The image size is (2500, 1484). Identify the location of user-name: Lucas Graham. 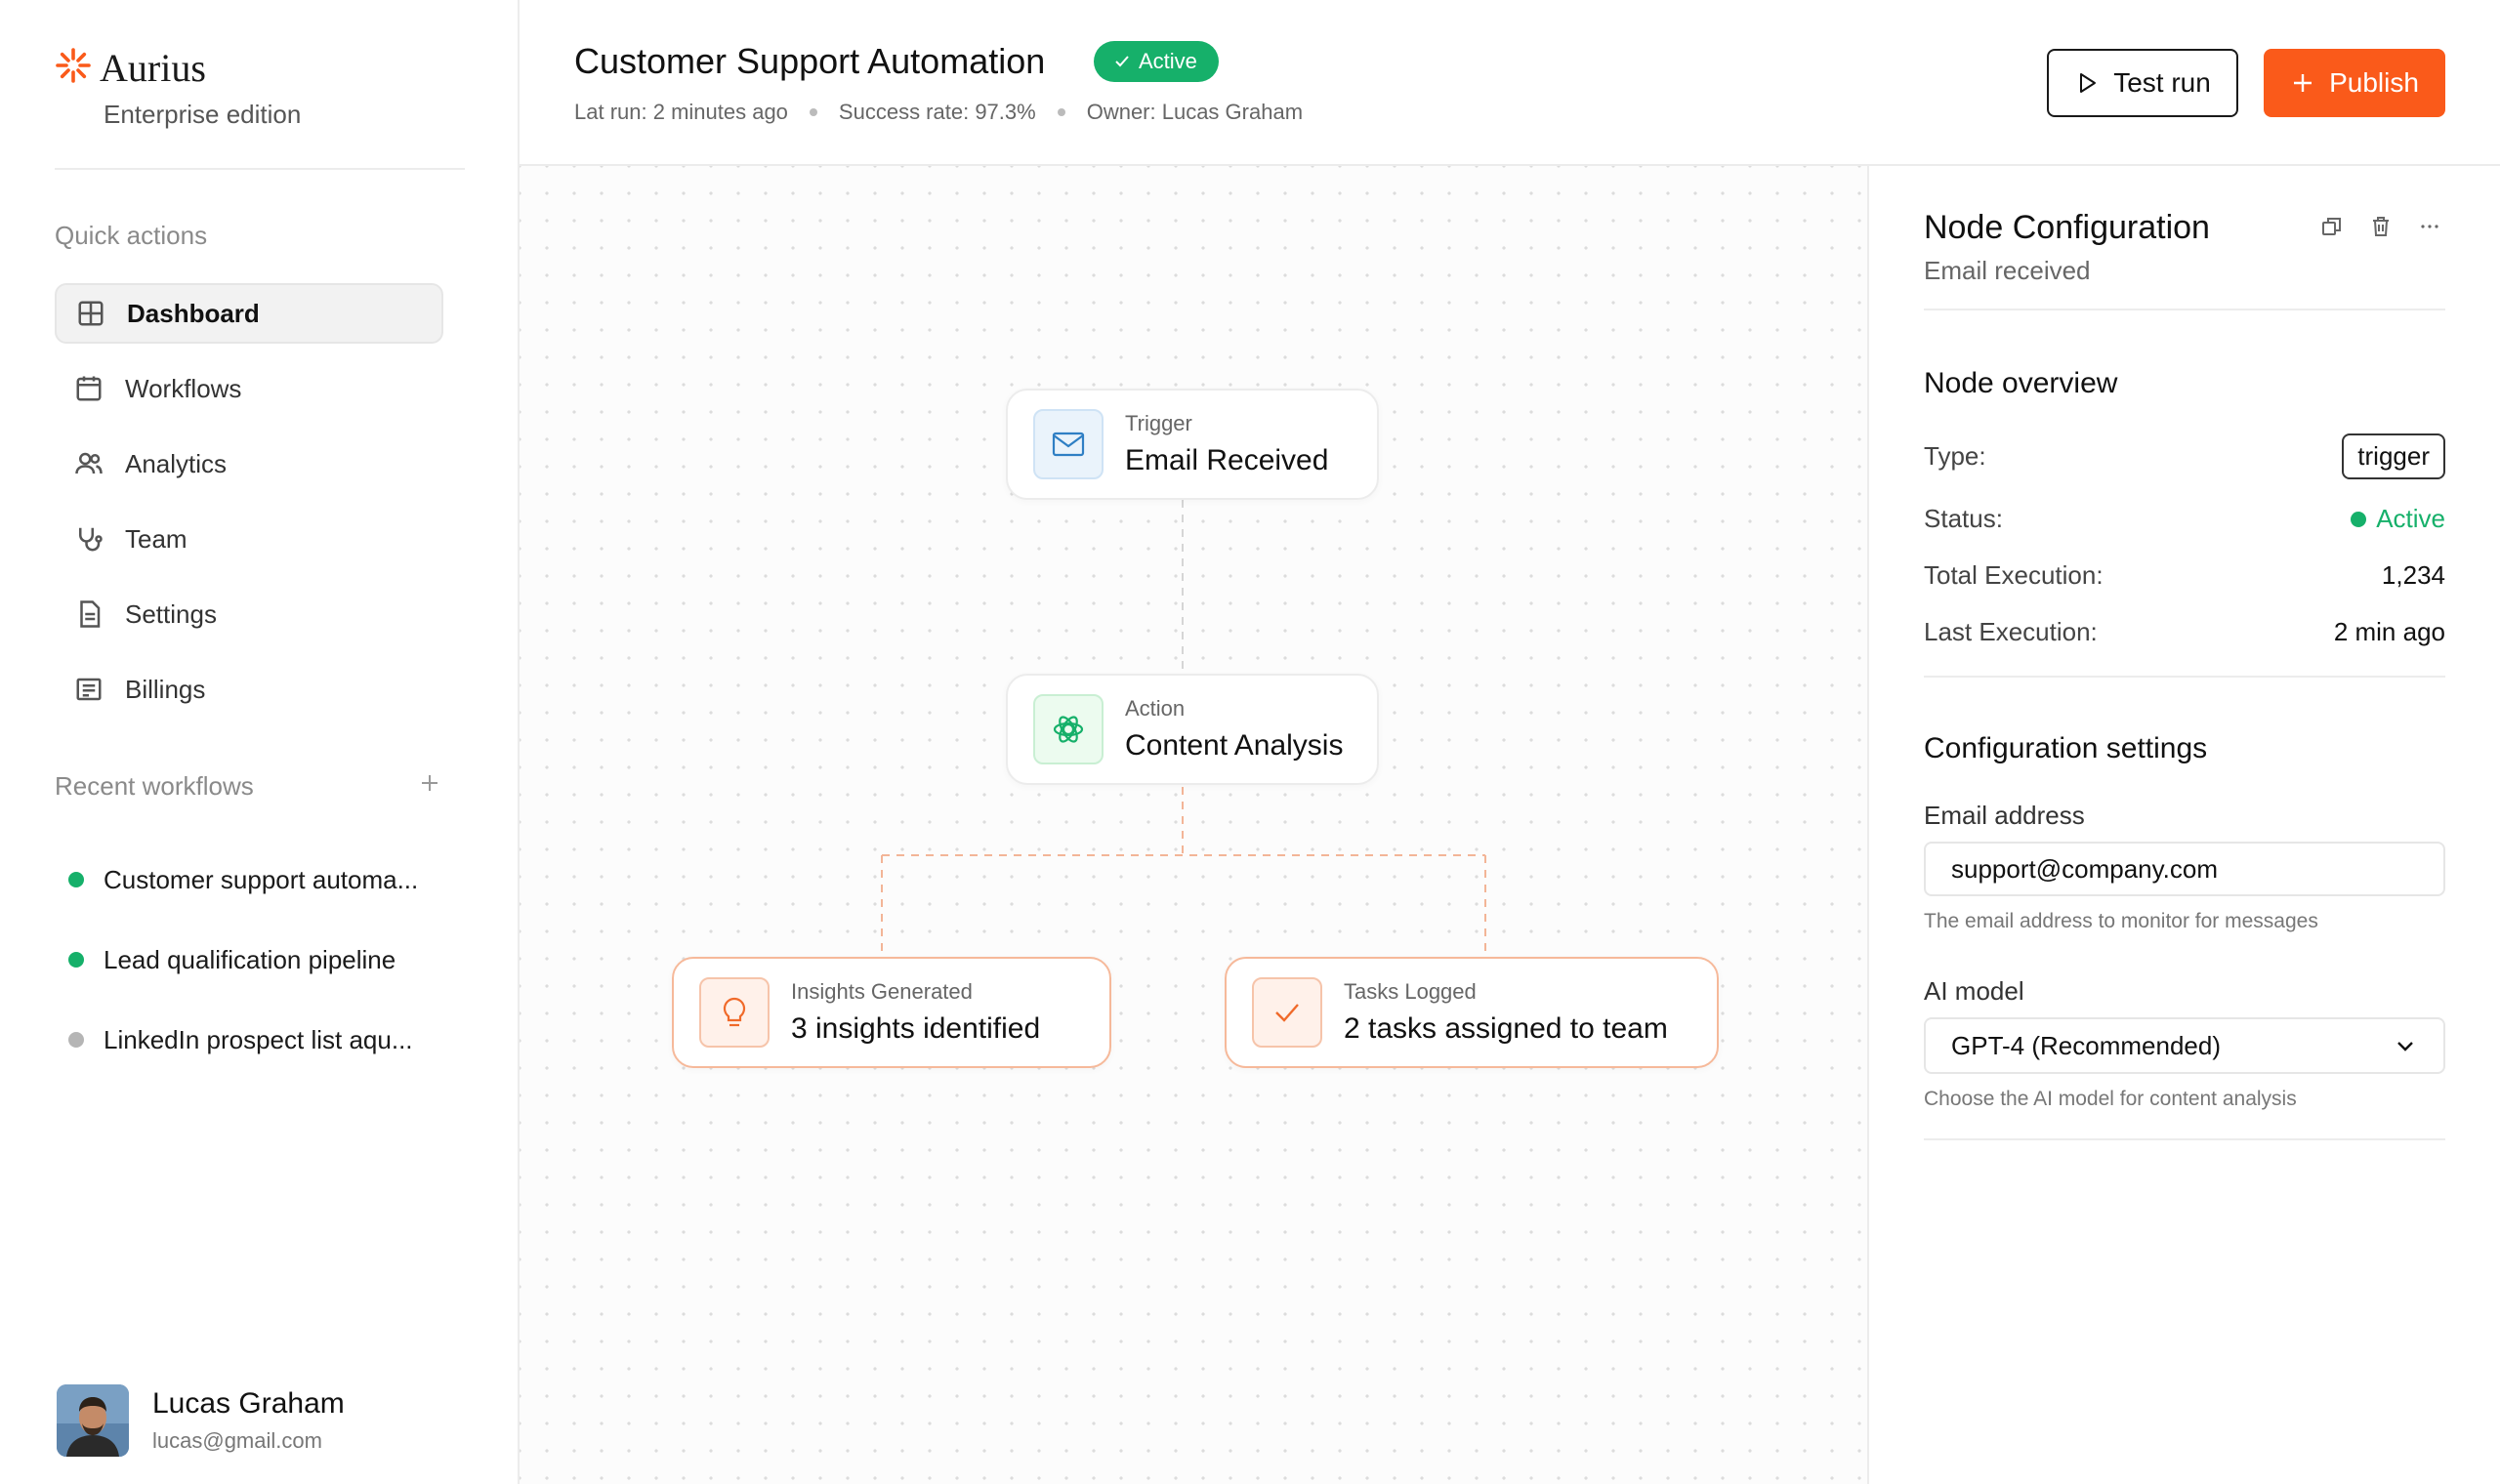
(248, 1404).